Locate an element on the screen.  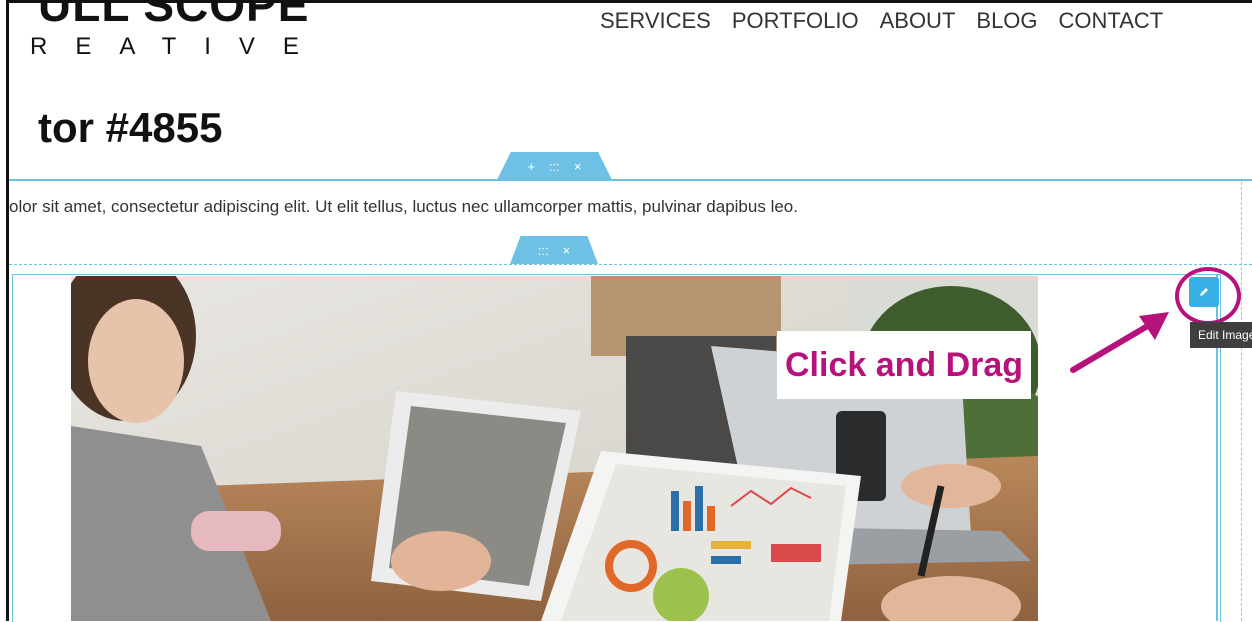
nav-portfolio: PORTFOLIO is located at coordinates (795, 21).